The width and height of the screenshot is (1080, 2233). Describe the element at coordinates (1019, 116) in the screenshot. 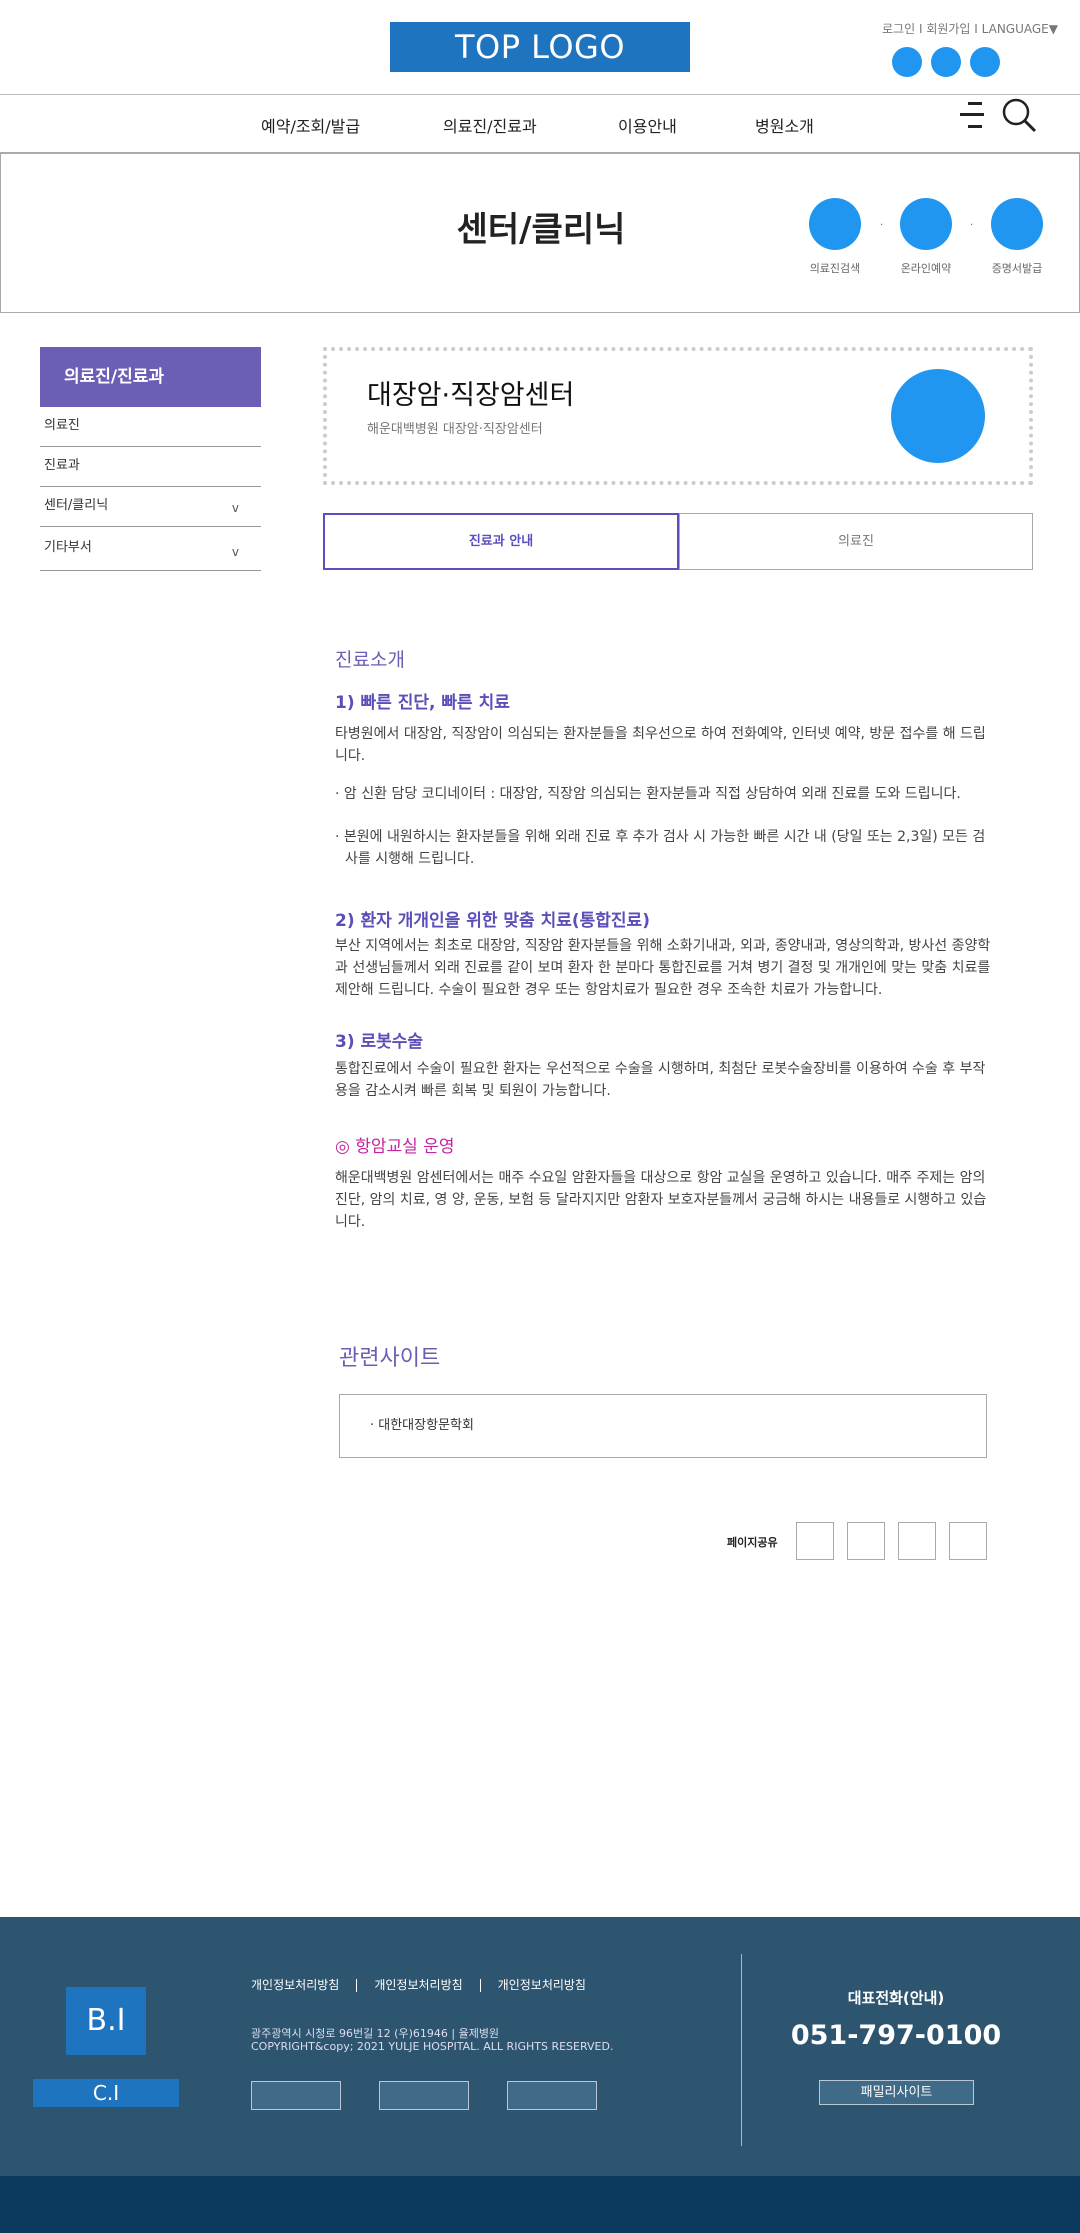

I see `search-icon` at that location.